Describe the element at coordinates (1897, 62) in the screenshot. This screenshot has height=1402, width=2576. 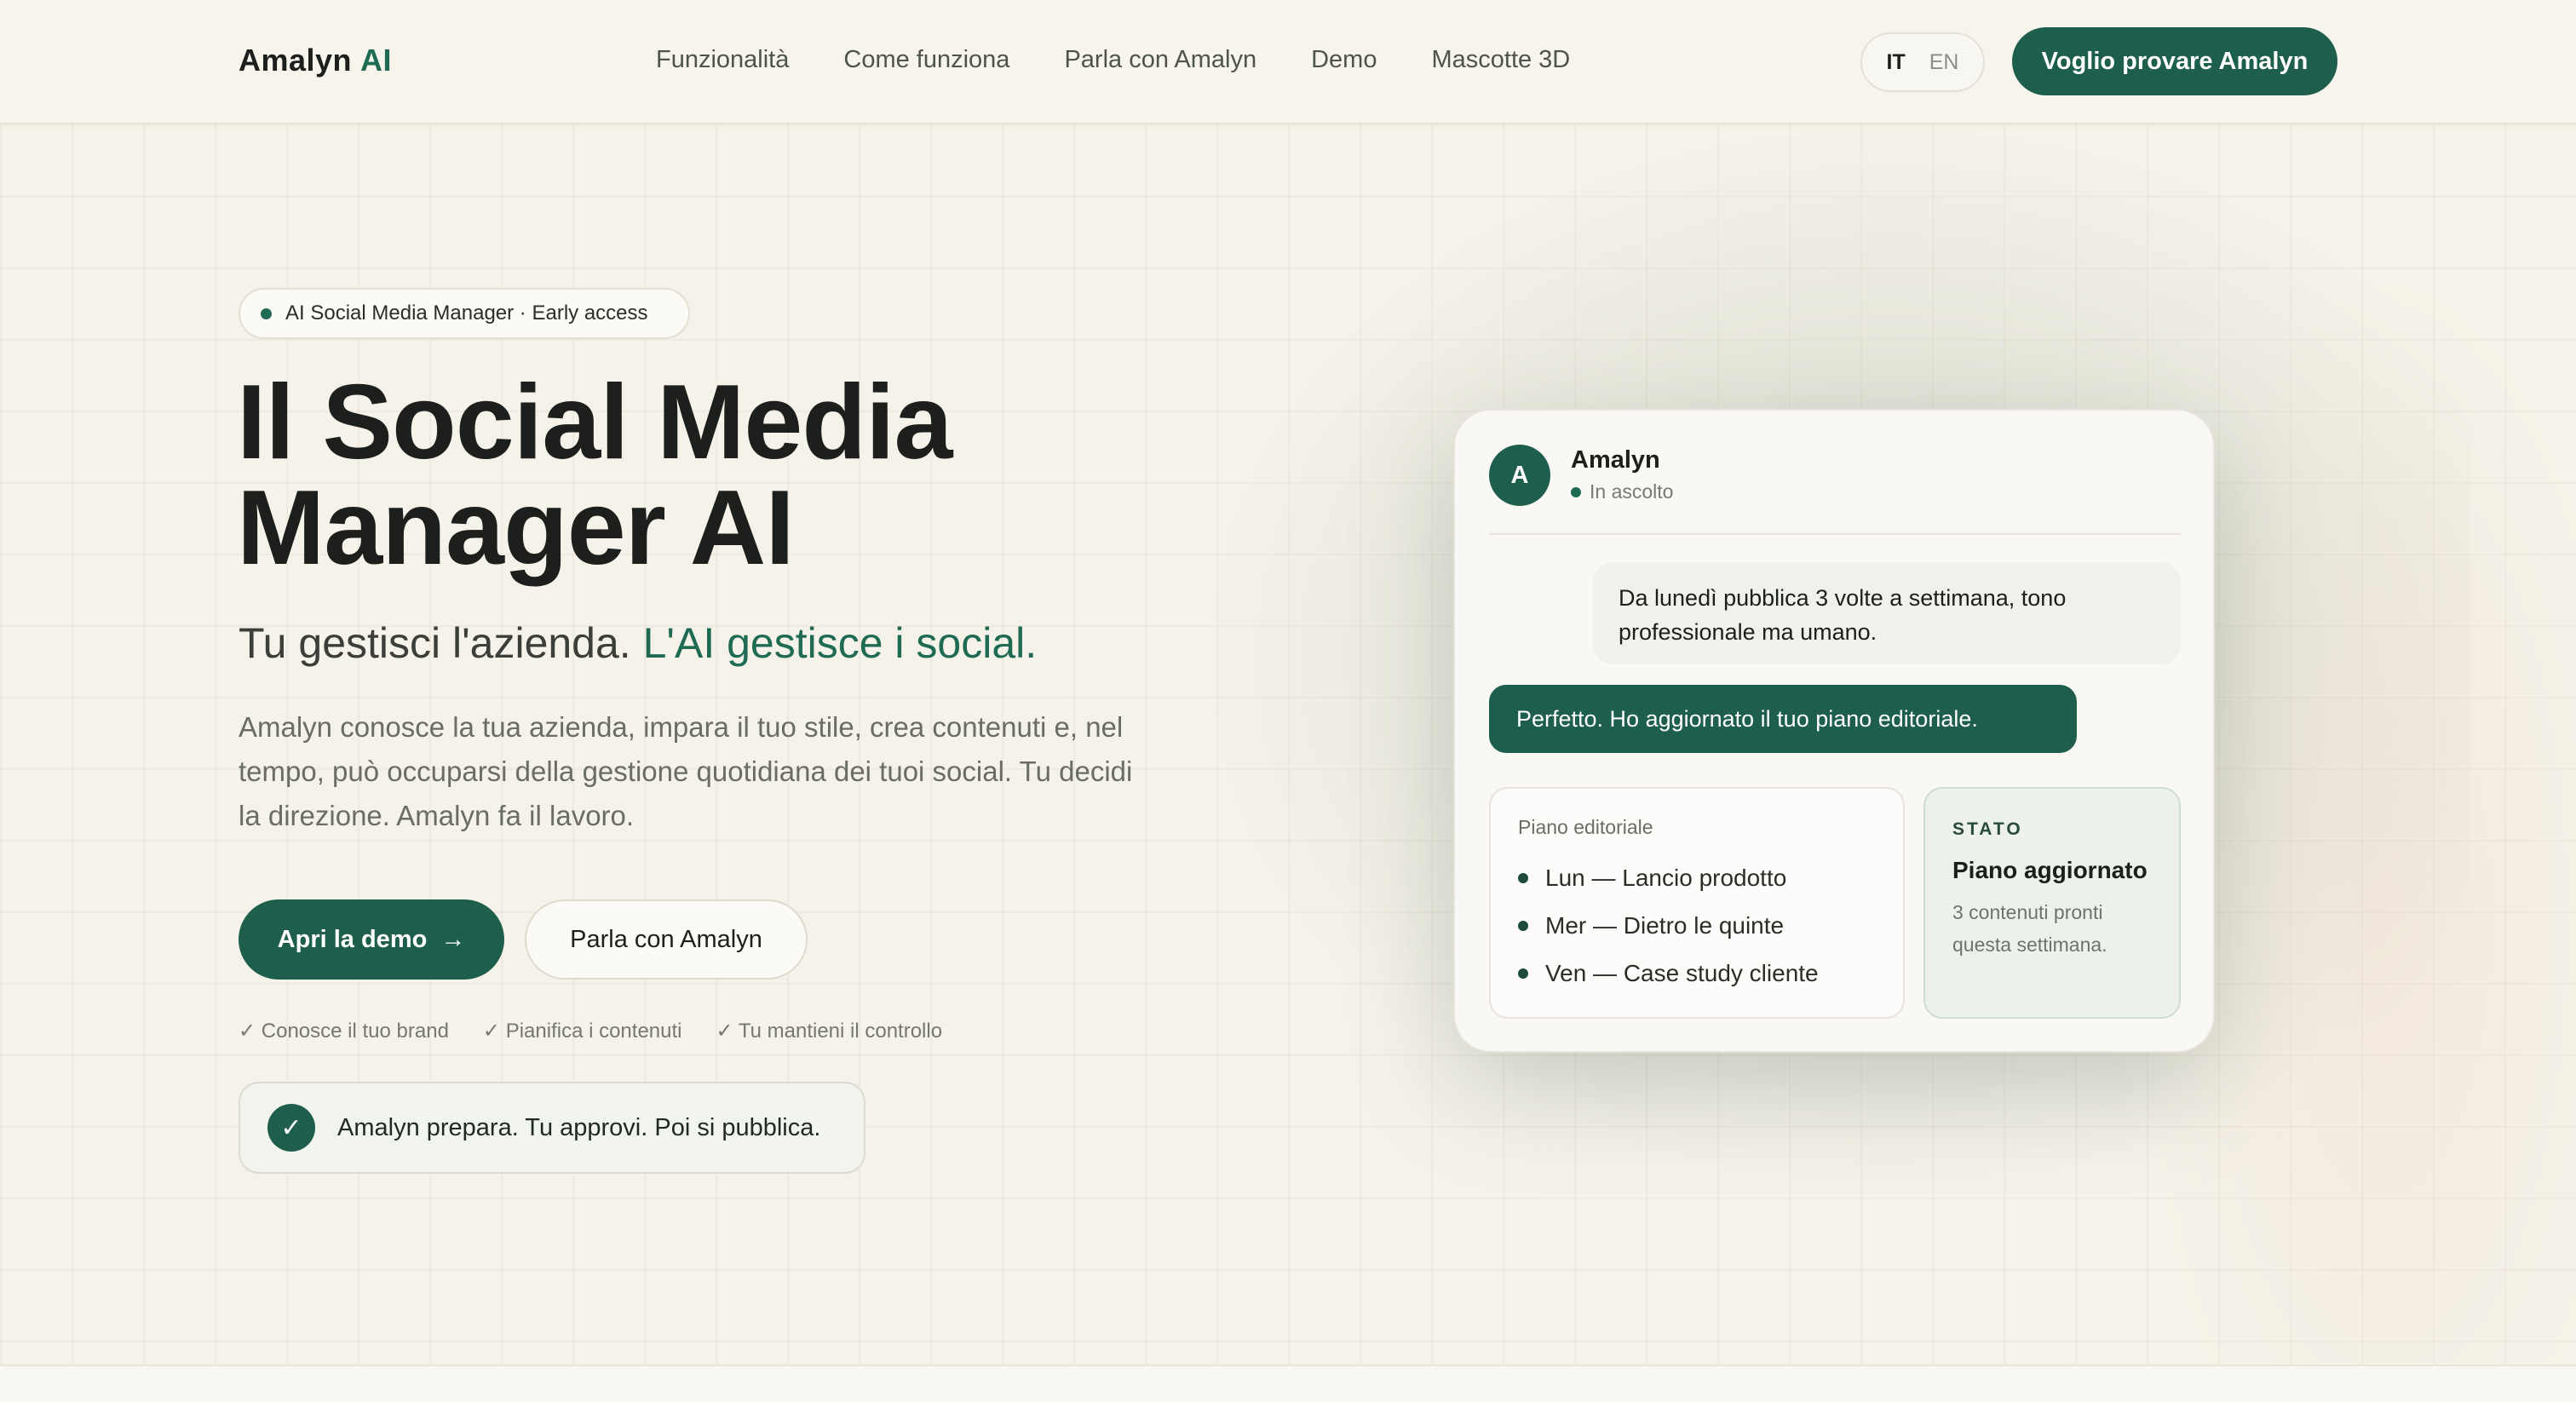
I see `lang-it: IT` at that location.